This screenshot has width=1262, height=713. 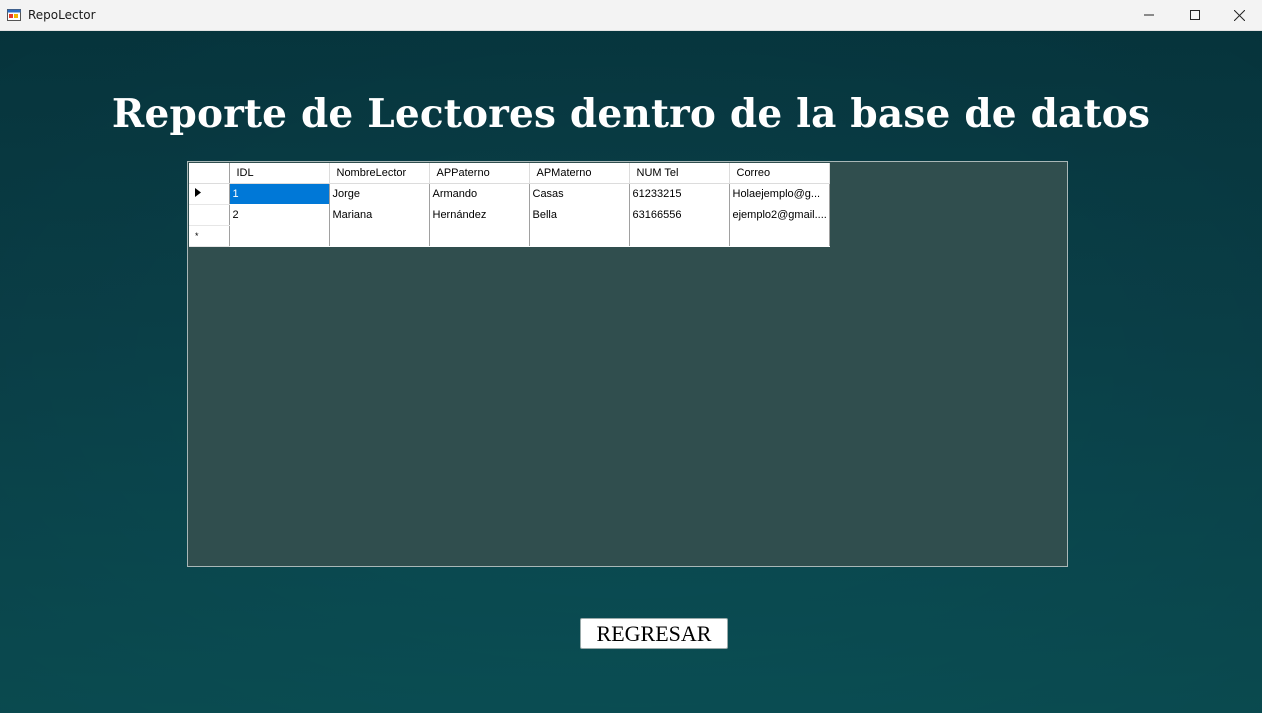 What do you see at coordinates (279, 173) in the screenshot?
I see `column-header-idl: IDL` at bounding box center [279, 173].